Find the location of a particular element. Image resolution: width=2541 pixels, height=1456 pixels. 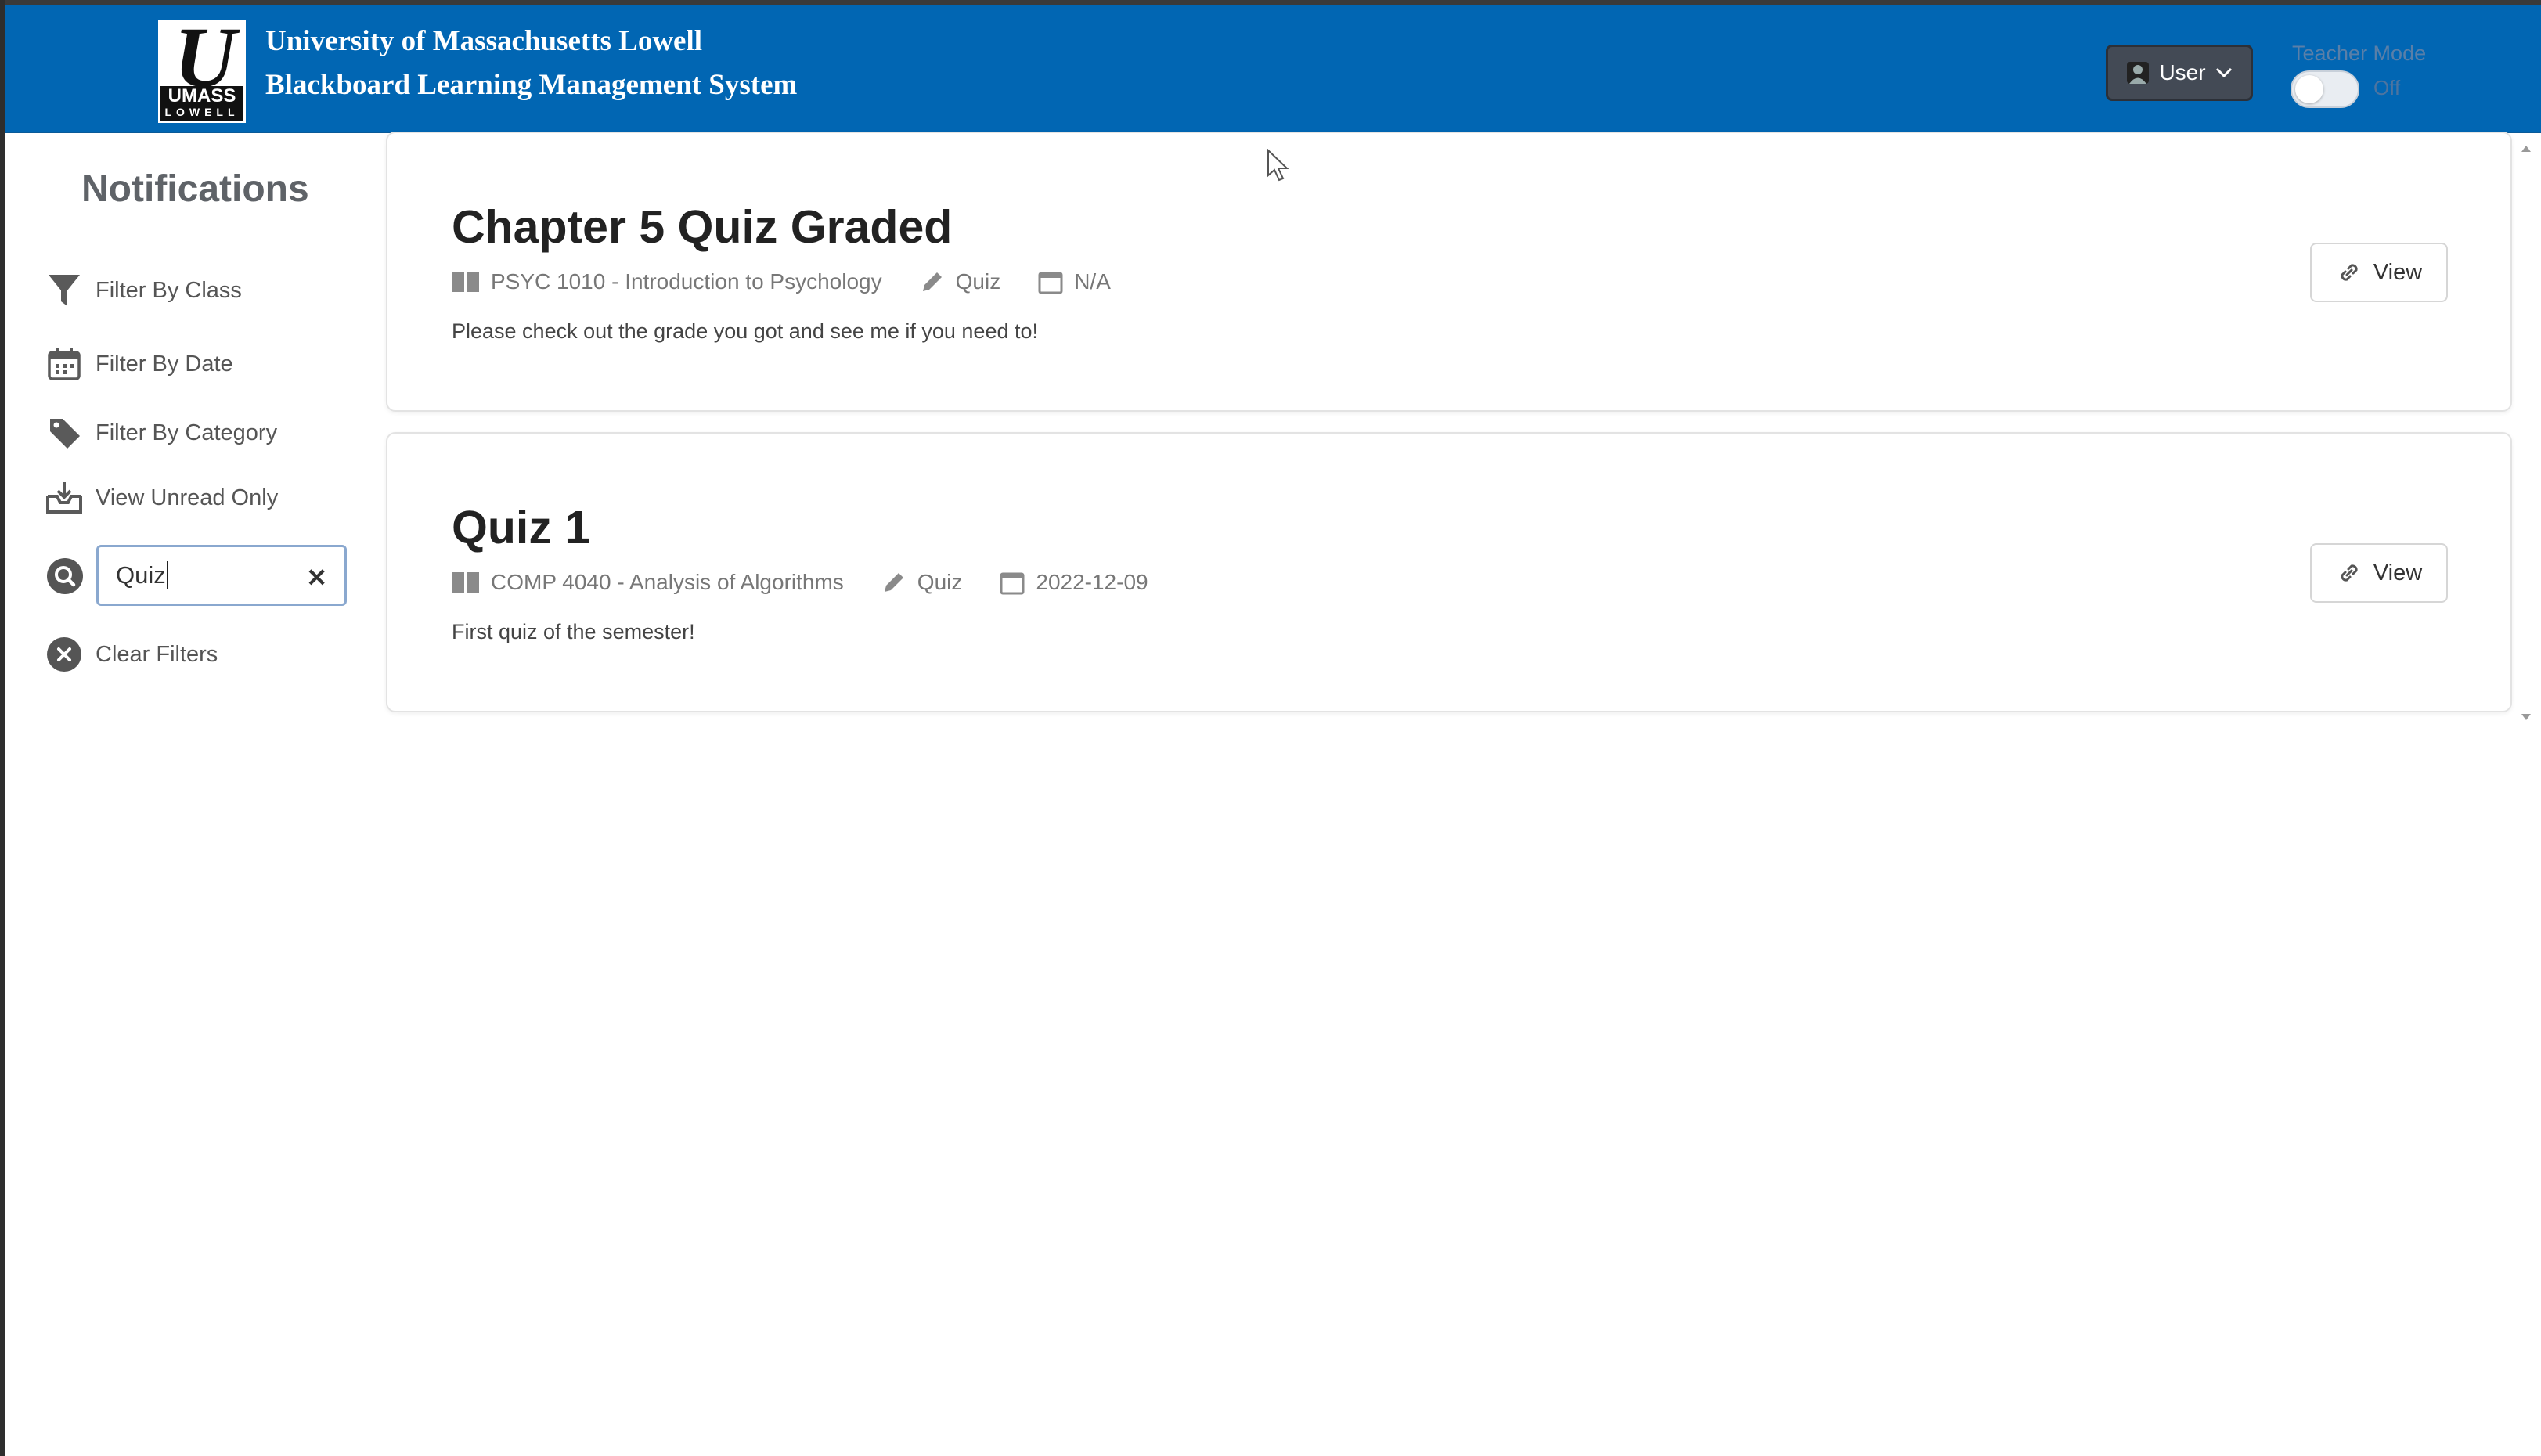

filter-by-category: Filter By Category is located at coordinates (202, 433).